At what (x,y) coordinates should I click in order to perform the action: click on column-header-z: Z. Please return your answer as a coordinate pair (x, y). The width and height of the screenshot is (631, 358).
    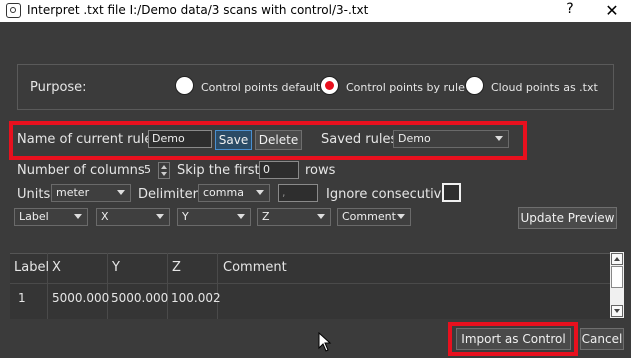
    Looking at the image, I should click on (176, 267).